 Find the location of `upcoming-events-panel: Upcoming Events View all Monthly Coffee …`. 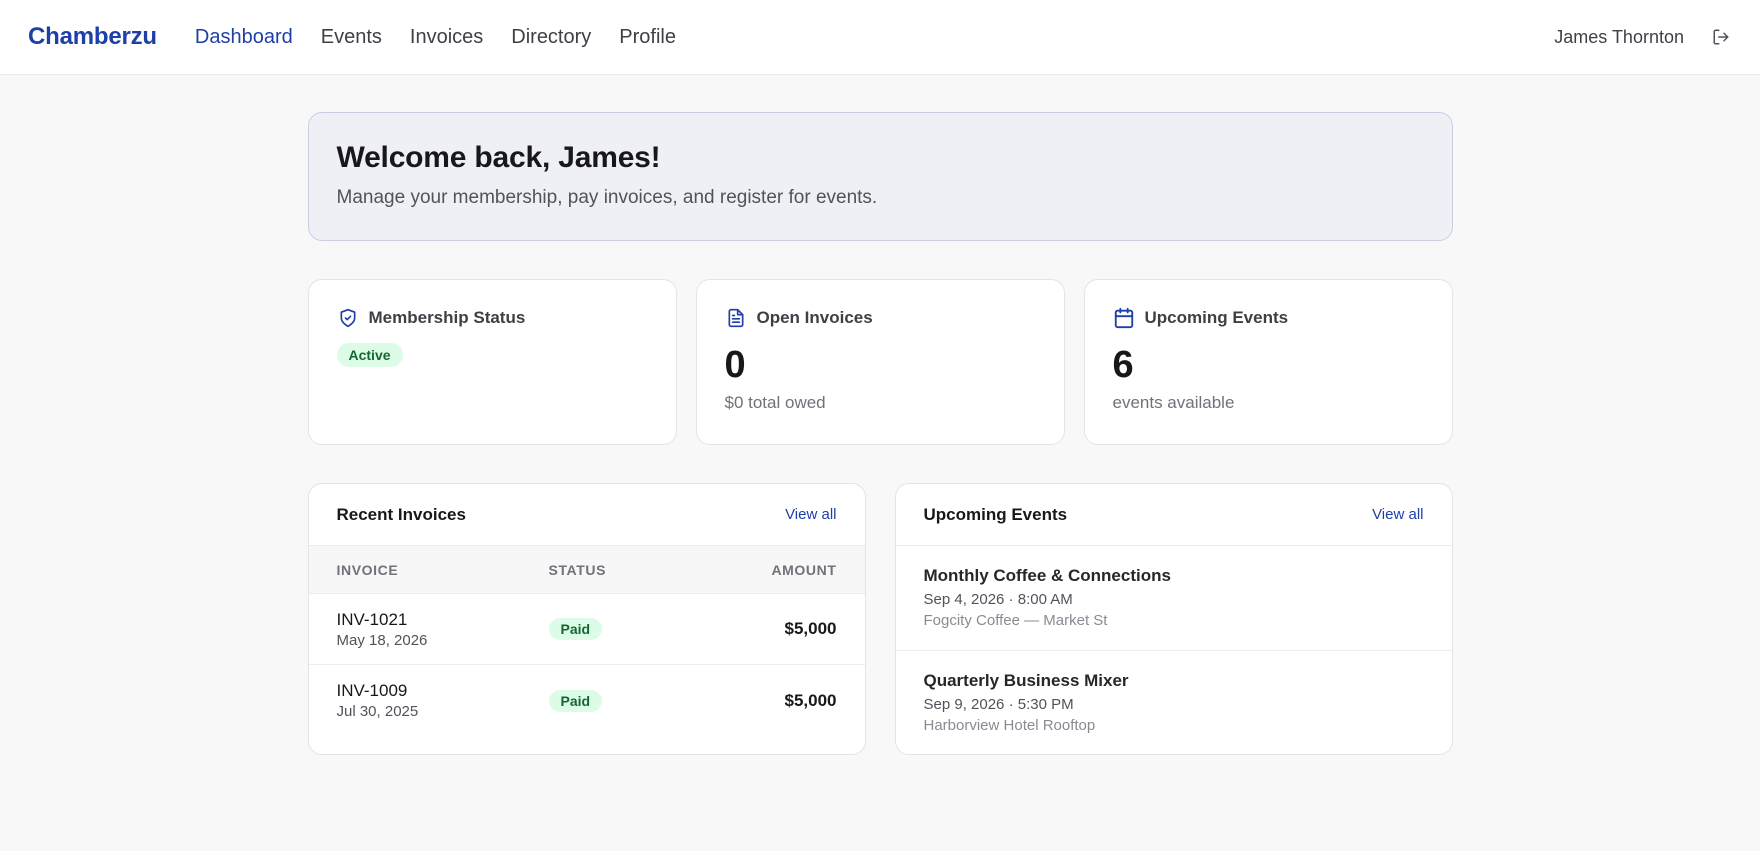

upcoming-events-panel: Upcoming Events View all Monthly Coffee … is located at coordinates (1173, 619).